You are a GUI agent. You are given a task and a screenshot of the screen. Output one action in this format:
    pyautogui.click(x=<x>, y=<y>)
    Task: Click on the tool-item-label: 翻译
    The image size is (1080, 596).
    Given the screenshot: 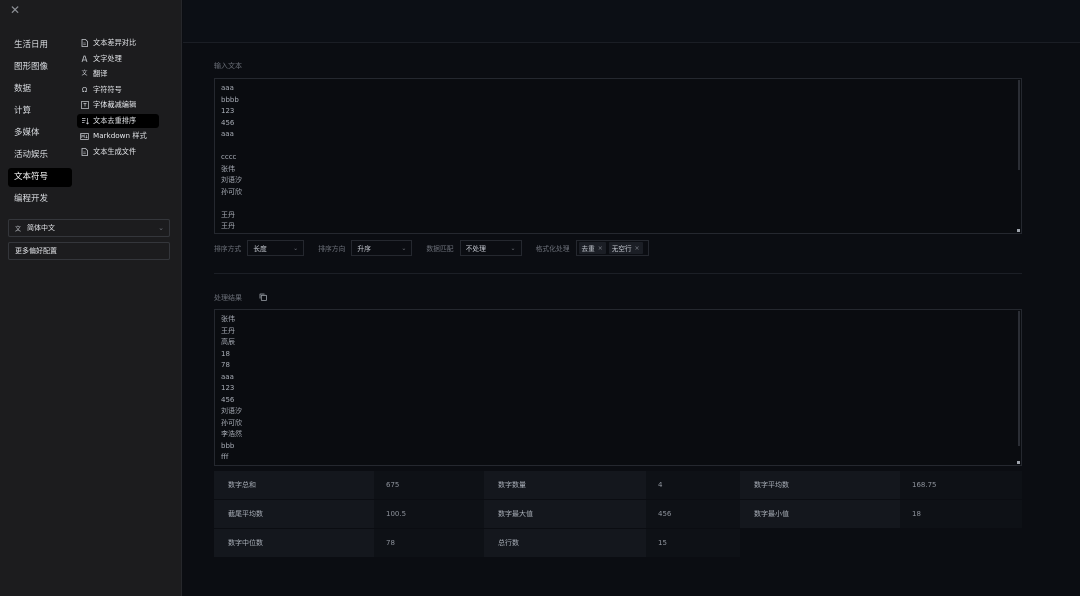 What is the action you would take?
    pyautogui.click(x=100, y=73)
    